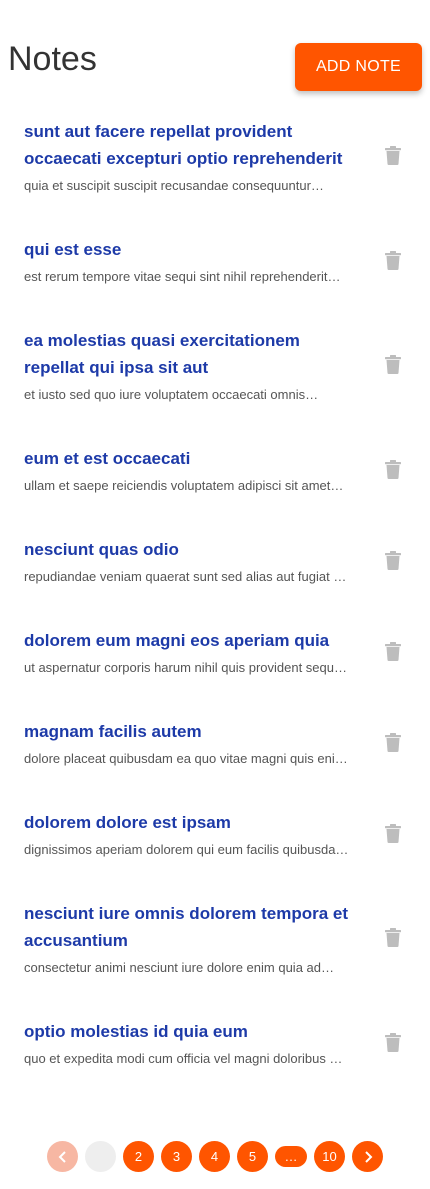  Describe the element at coordinates (203, 640) in the screenshot. I see `note-title: dolorem eum magni eos aperiam quia` at that location.